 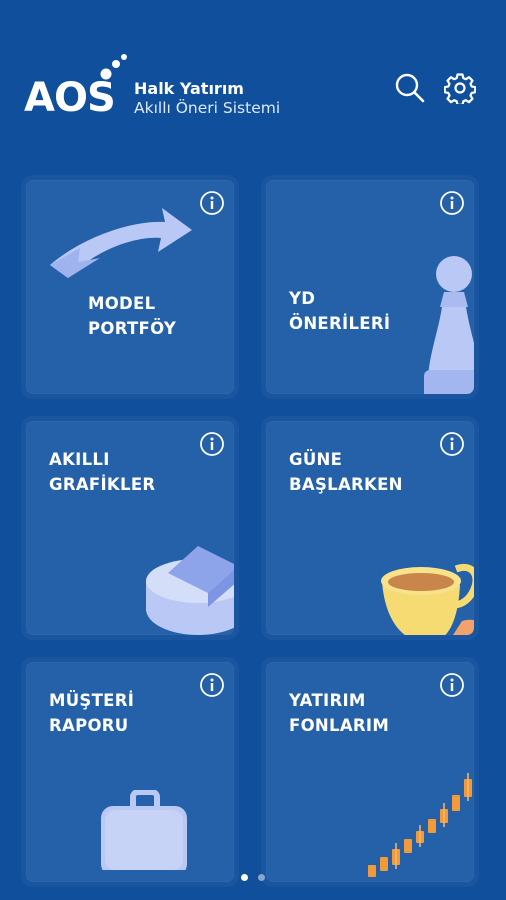 What do you see at coordinates (102, 472) in the screenshot?
I see `card-title: AKILLI GRAFİKLER` at bounding box center [102, 472].